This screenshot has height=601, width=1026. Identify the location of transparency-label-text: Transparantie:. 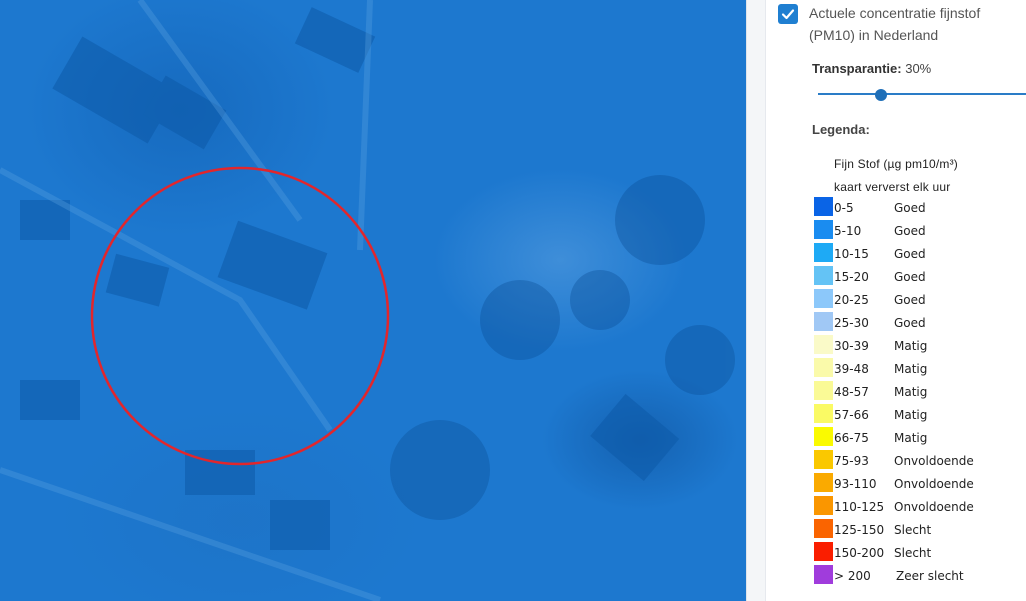
(857, 68).